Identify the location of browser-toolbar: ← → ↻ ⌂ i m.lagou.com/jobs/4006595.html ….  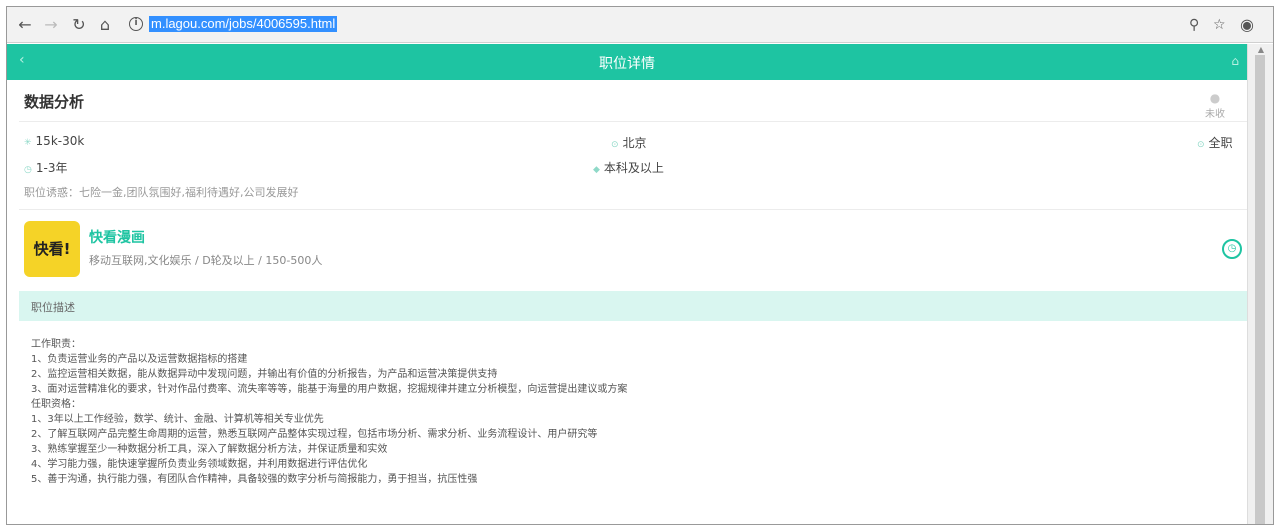
(640, 25).